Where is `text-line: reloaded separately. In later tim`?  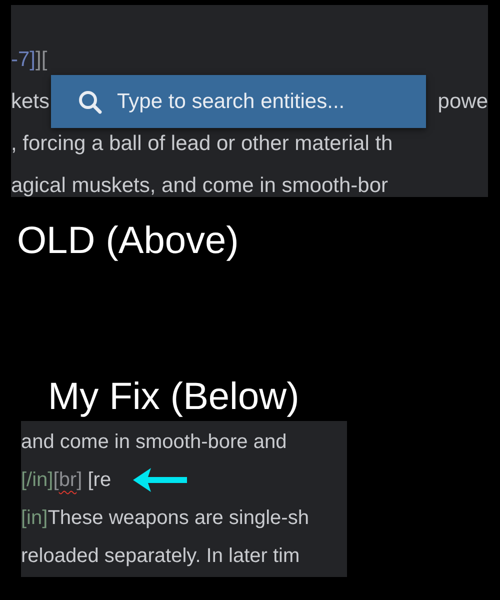
text-line: reloaded separately. In later tim is located at coordinates (160, 556).